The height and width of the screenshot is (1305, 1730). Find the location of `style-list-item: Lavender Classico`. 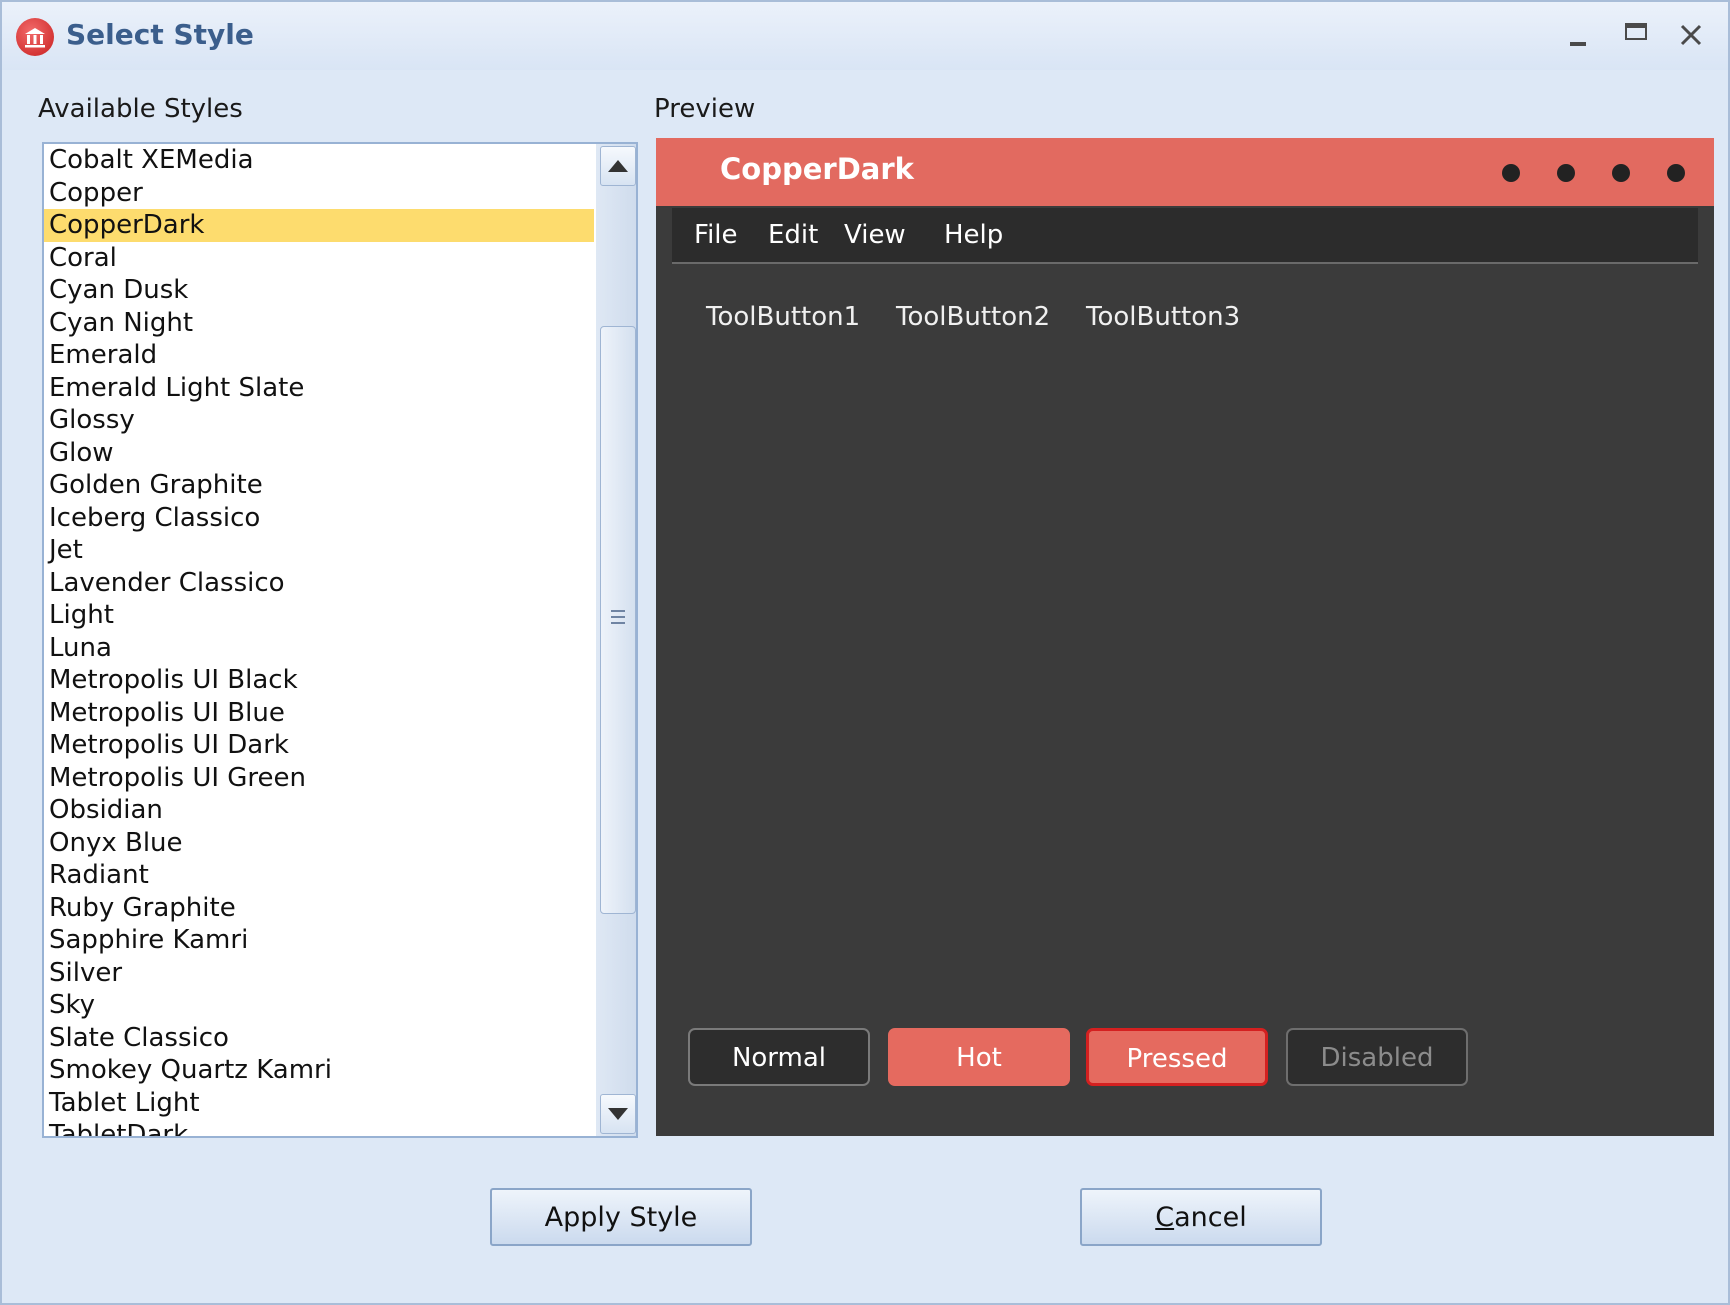

style-list-item: Lavender Classico is located at coordinates (319, 583).